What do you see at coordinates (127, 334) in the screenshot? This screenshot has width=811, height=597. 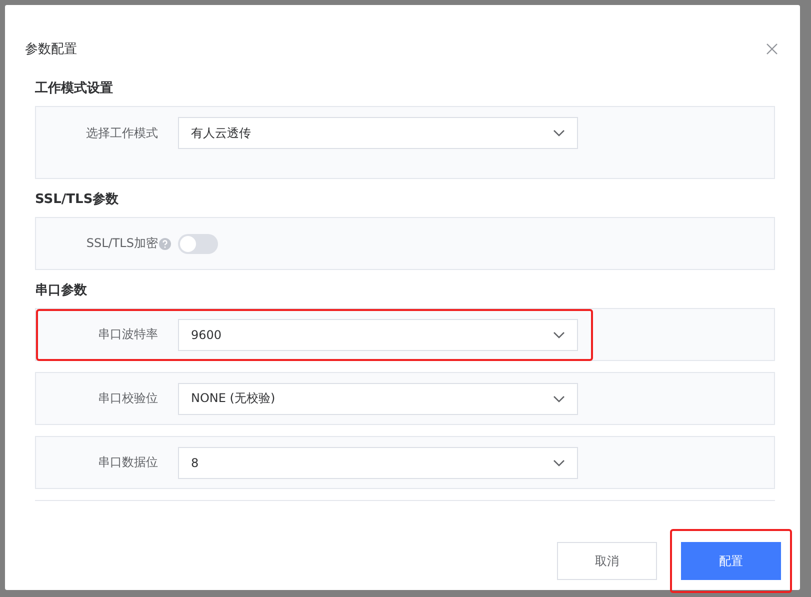 I see `field-label: 串口波特率` at bounding box center [127, 334].